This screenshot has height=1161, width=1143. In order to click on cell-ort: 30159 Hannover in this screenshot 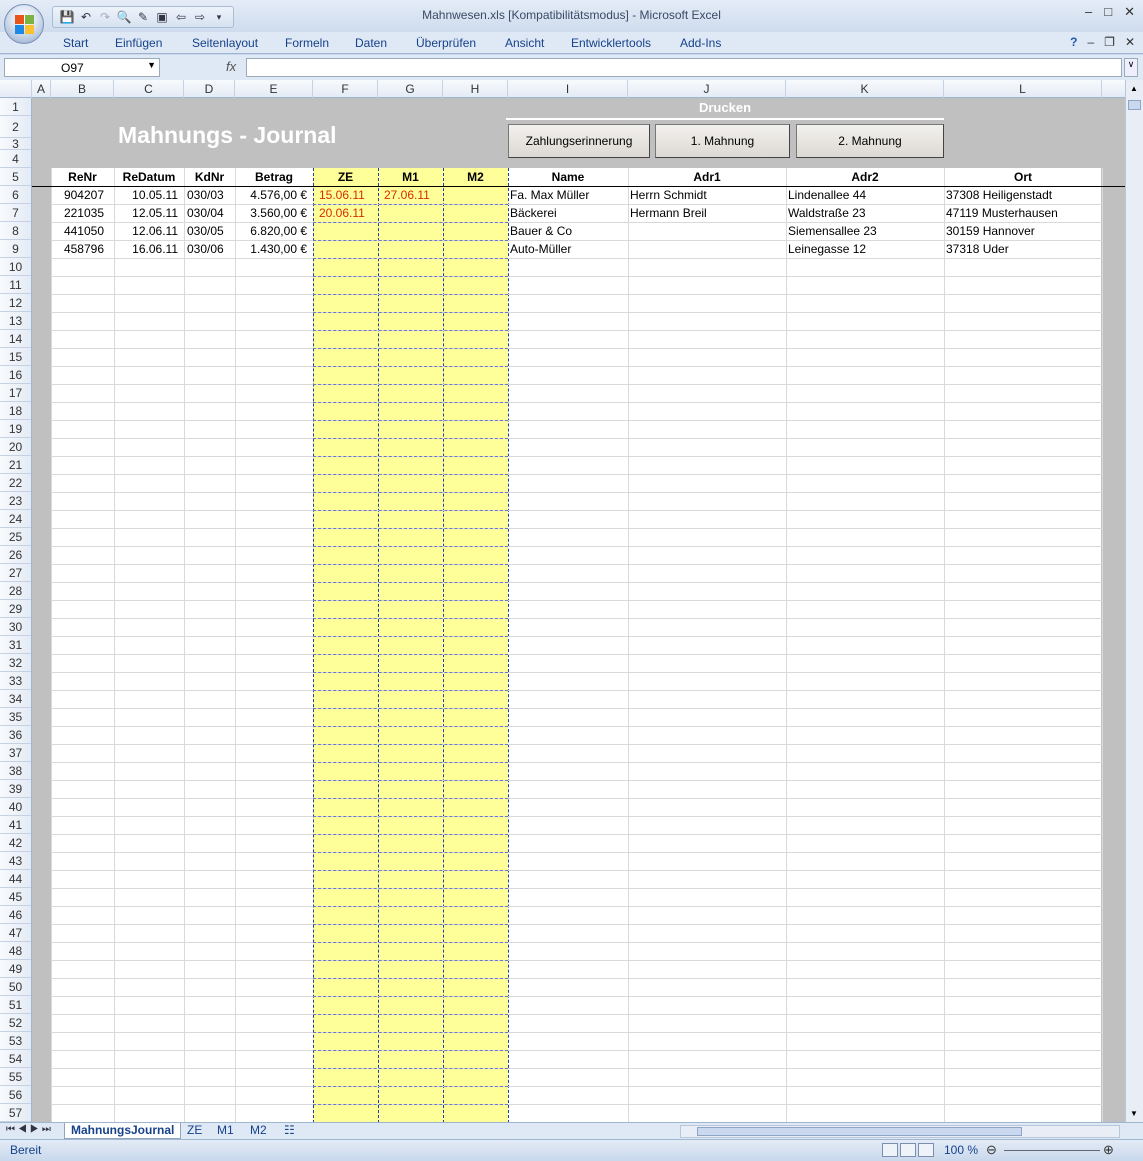, I will do `click(1023, 231)`.